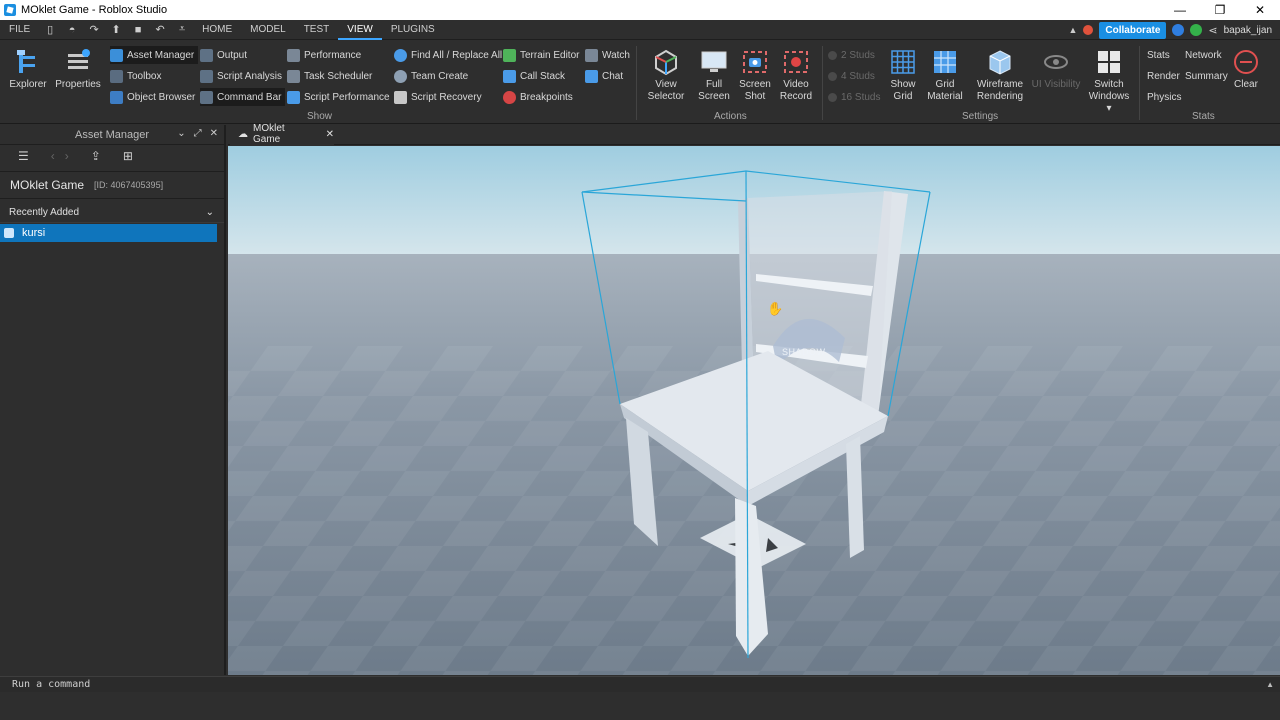 Image resolution: width=1280 pixels, height=720 pixels. What do you see at coordinates (19, 30) in the screenshot?
I see `menu-file: FILE` at bounding box center [19, 30].